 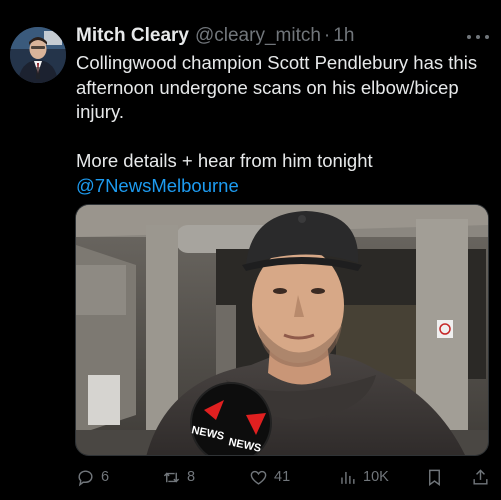 I want to click on avatar-image, so click(x=38, y=55).